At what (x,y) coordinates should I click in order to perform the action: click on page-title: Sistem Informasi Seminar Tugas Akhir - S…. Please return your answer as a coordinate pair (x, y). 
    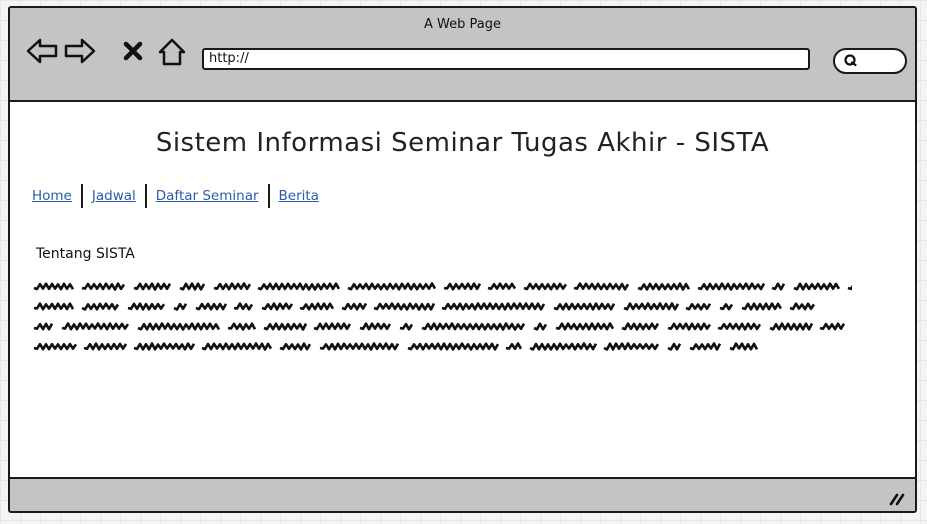
    Looking at the image, I should click on (462, 143).